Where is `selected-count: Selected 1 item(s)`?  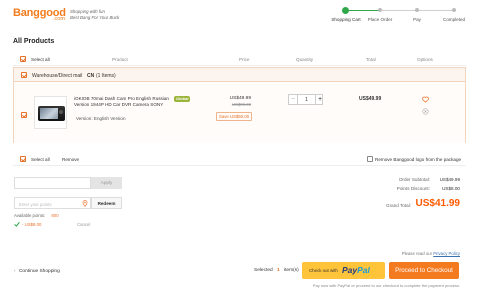
selected-count: Selected 1 item(s) is located at coordinates (276, 270).